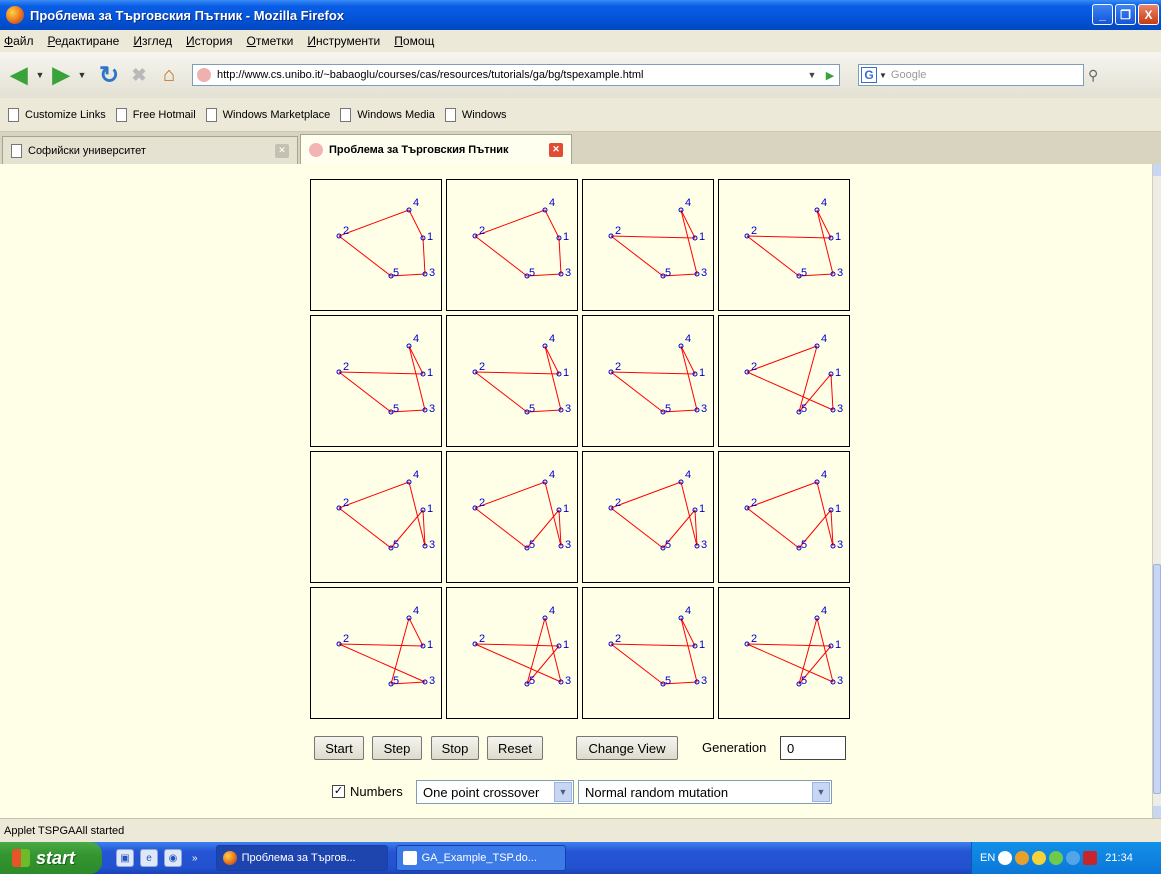 The width and height of the screenshot is (1161, 874). What do you see at coordinates (1022, 858) in the screenshot?
I see `java-icon` at bounding box center [1022, 858].